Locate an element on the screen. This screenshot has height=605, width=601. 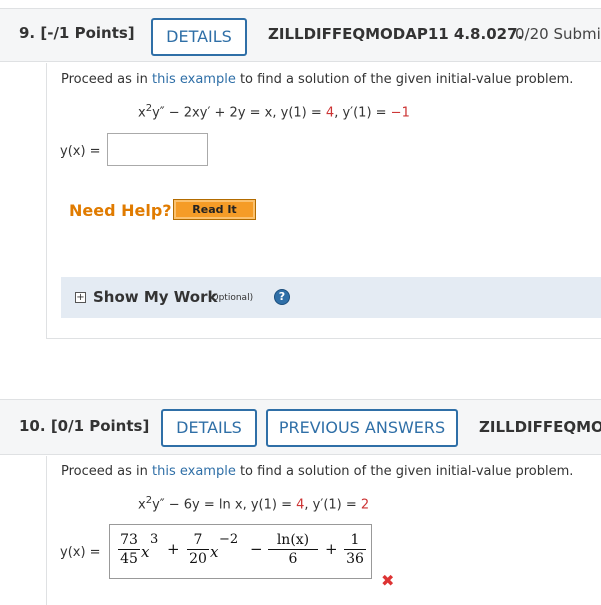
term4-fraction: 1 36 is located at coordinates (355, 549).